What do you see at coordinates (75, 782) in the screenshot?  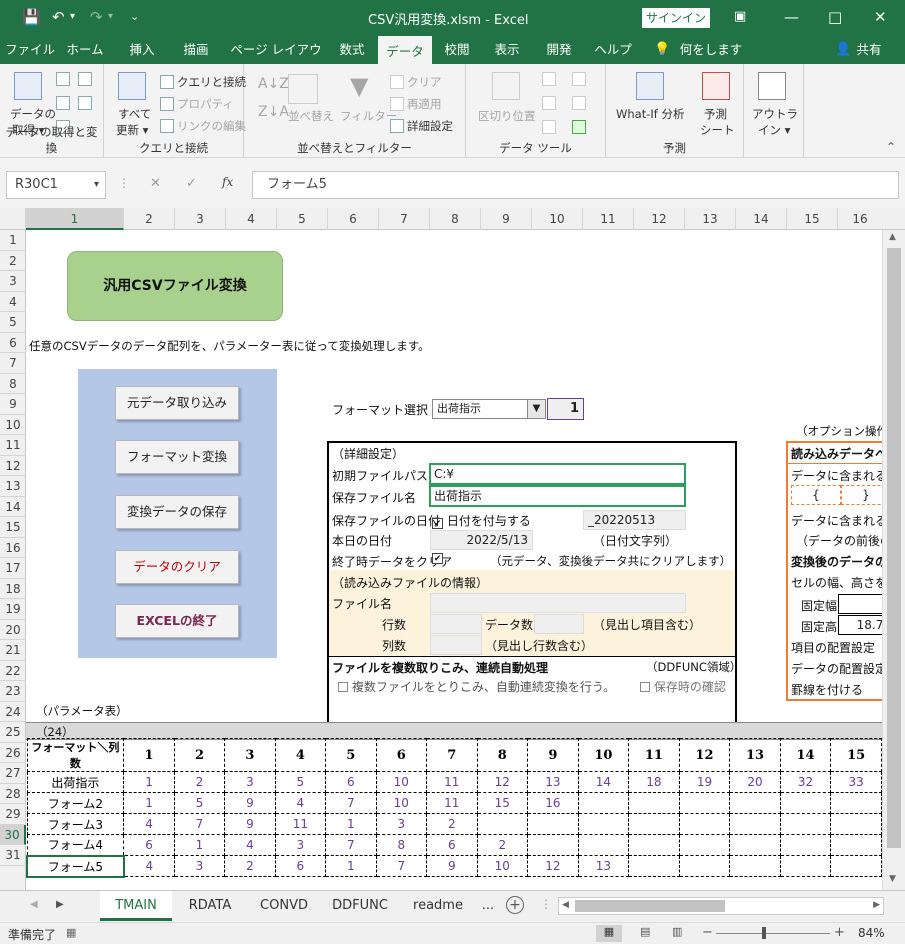 I see `format-name-cell: 出荷指示` at bounding box center [75, 782].